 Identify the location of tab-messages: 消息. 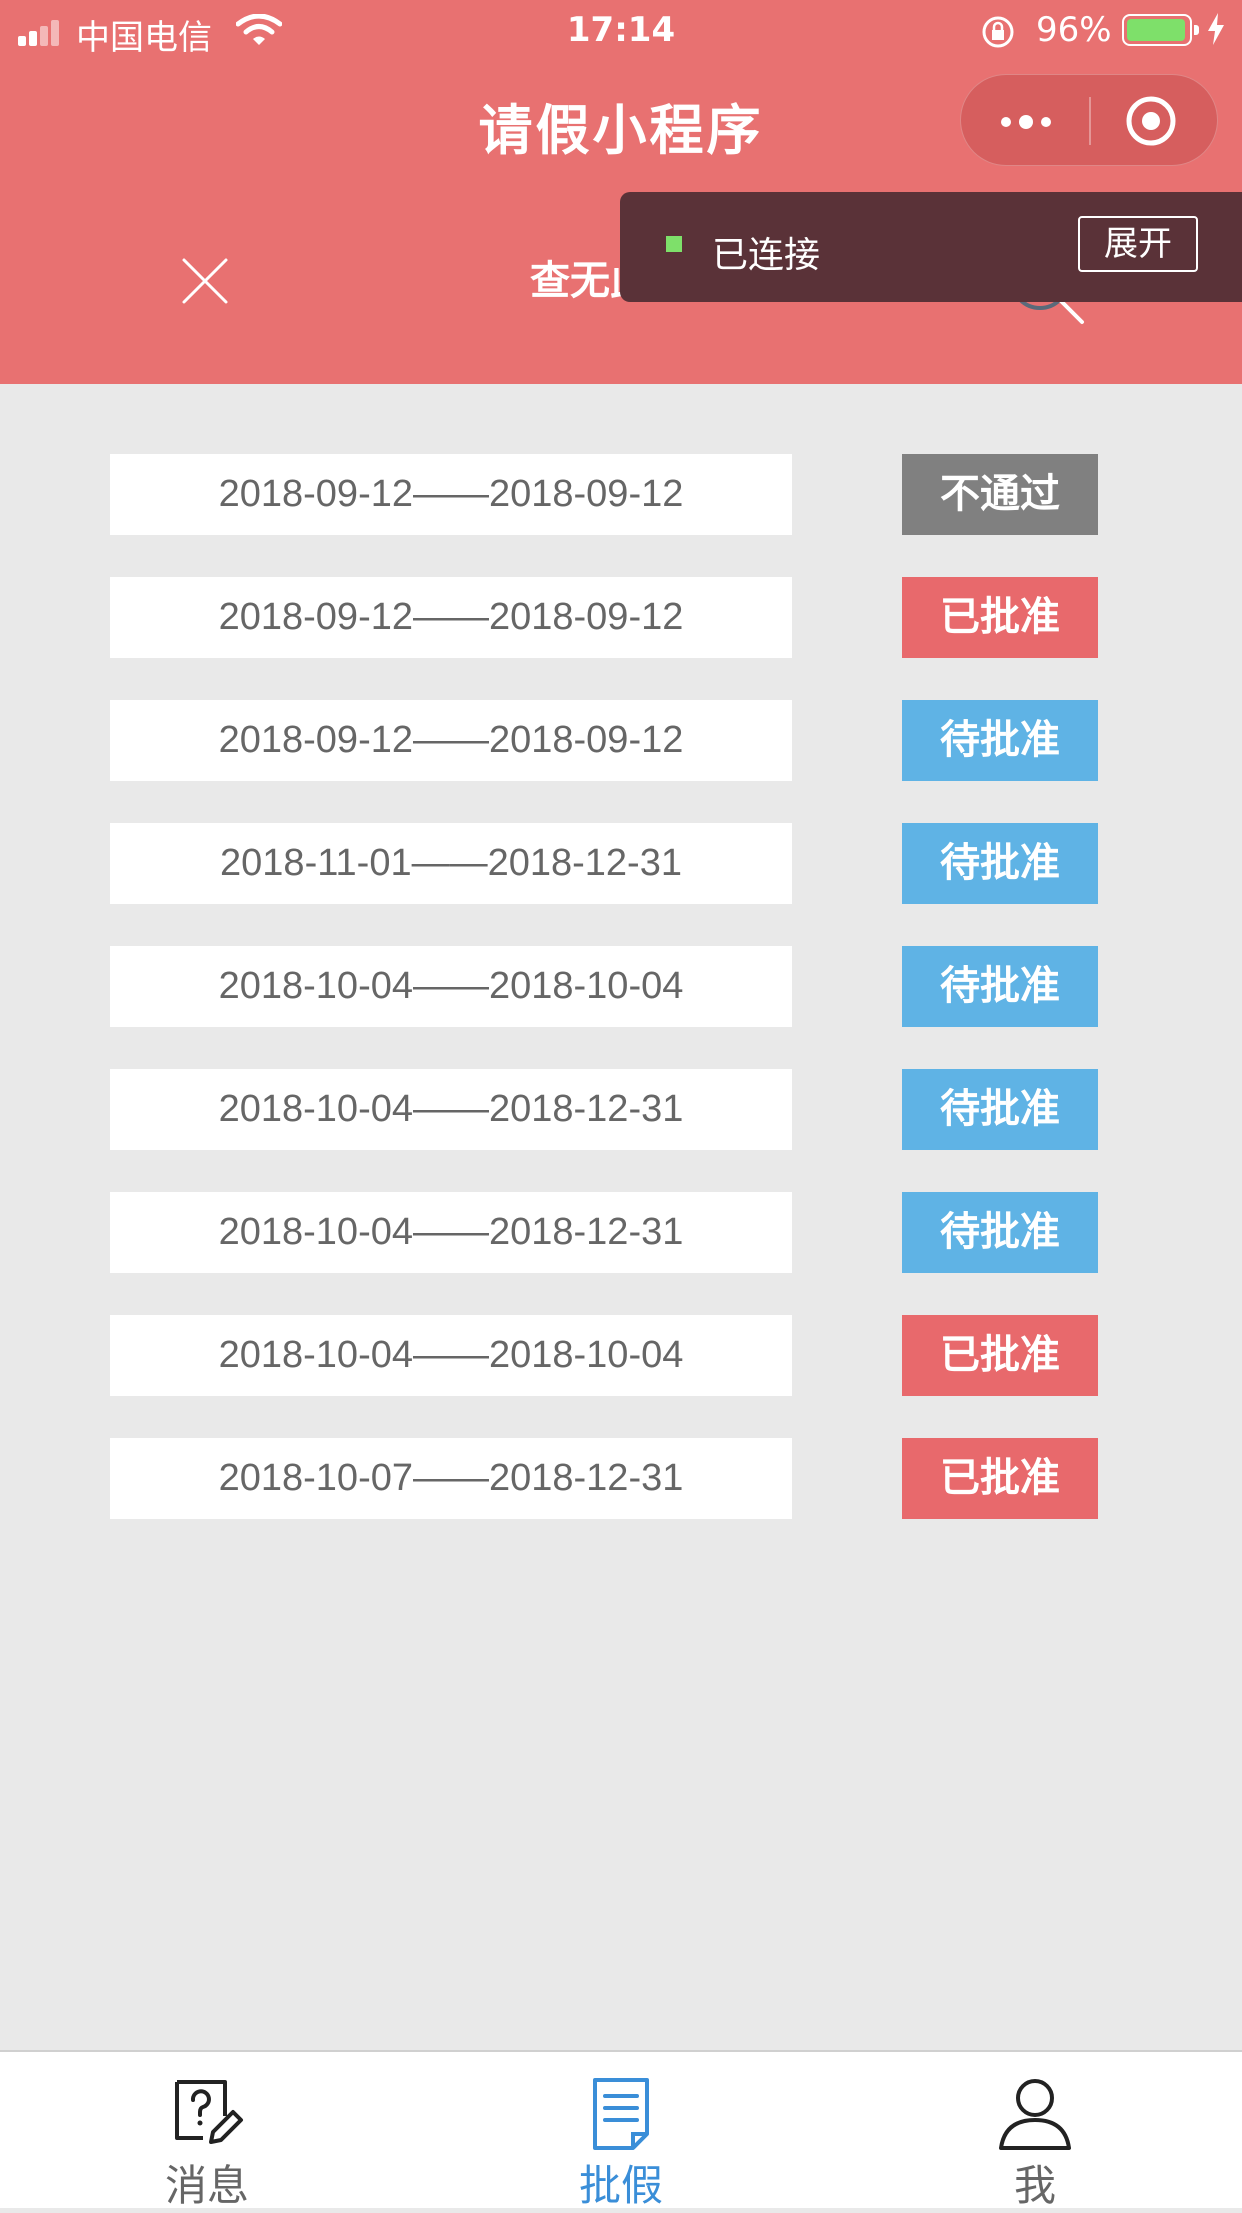
(207, 2131).